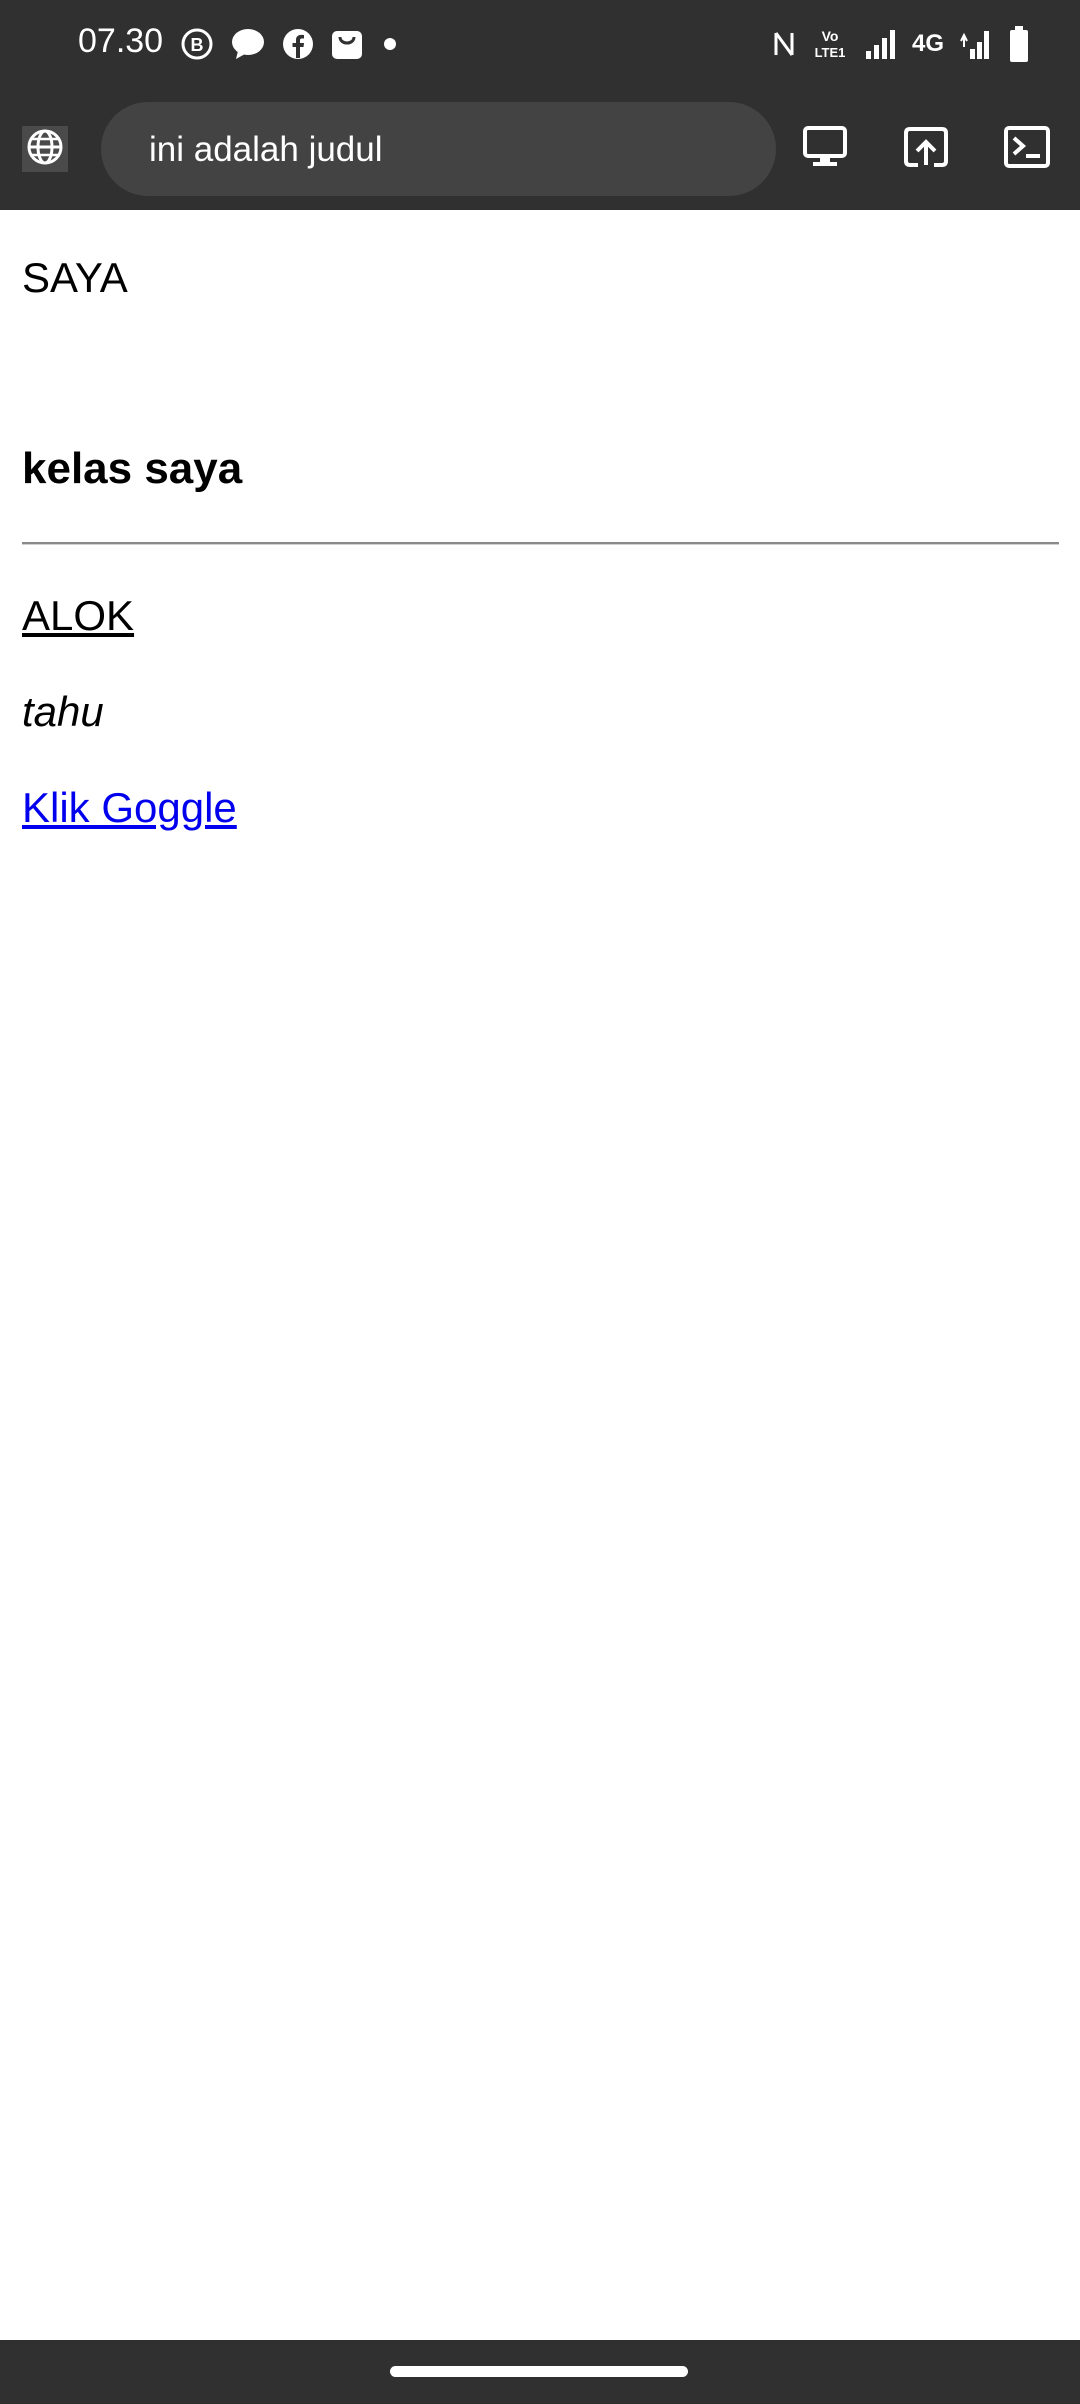  I want to click on globe-icon, so click(45, 149).